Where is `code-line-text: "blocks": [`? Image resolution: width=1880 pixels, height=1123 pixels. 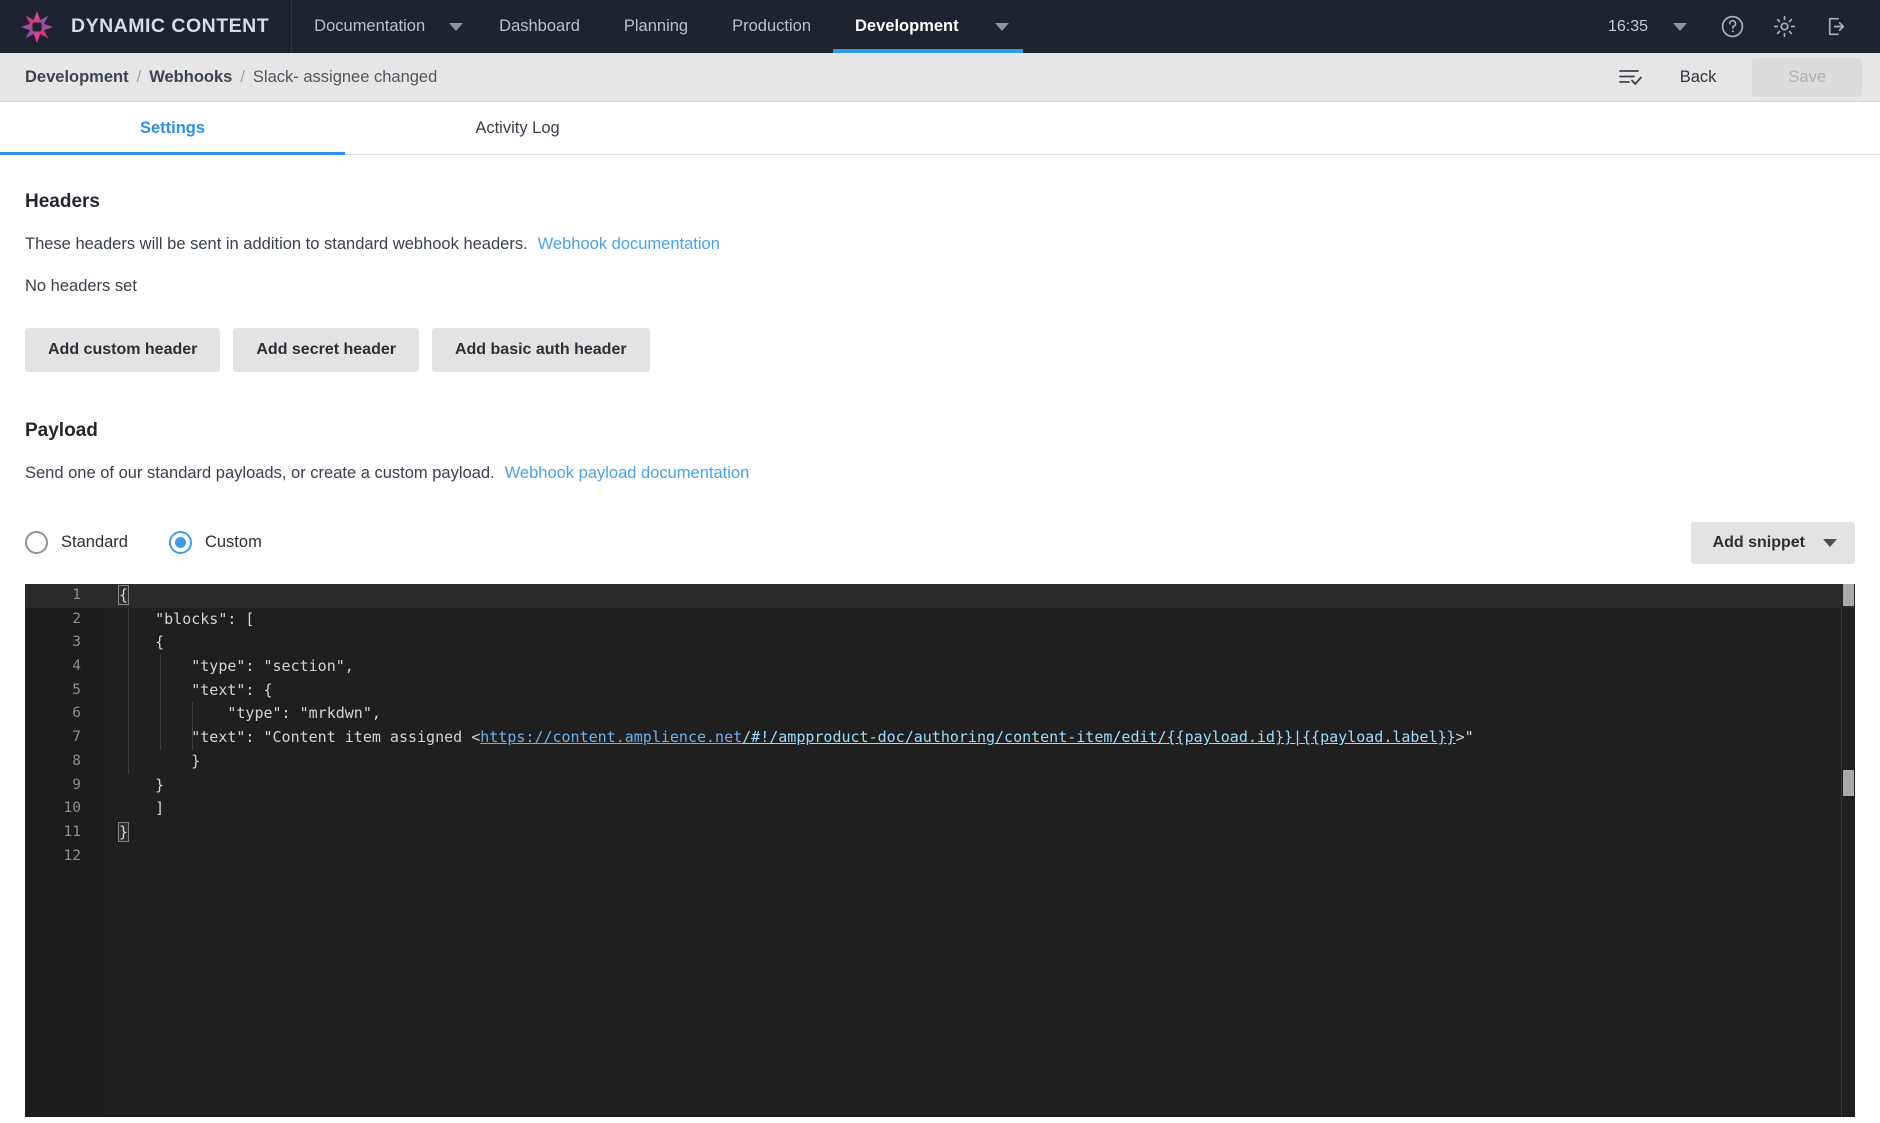
code-line-text: "blocks": [ is located at coordinates (187, 618).